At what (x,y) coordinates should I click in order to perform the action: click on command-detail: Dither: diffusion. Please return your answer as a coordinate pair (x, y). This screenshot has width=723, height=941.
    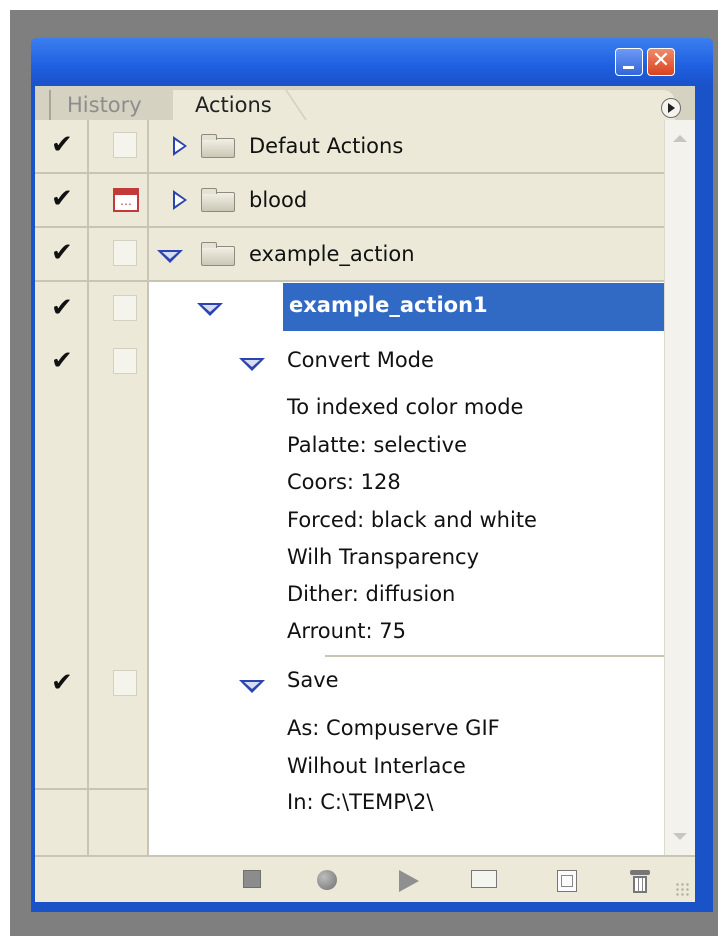
    Looking at the image, I should click on (371, 594).